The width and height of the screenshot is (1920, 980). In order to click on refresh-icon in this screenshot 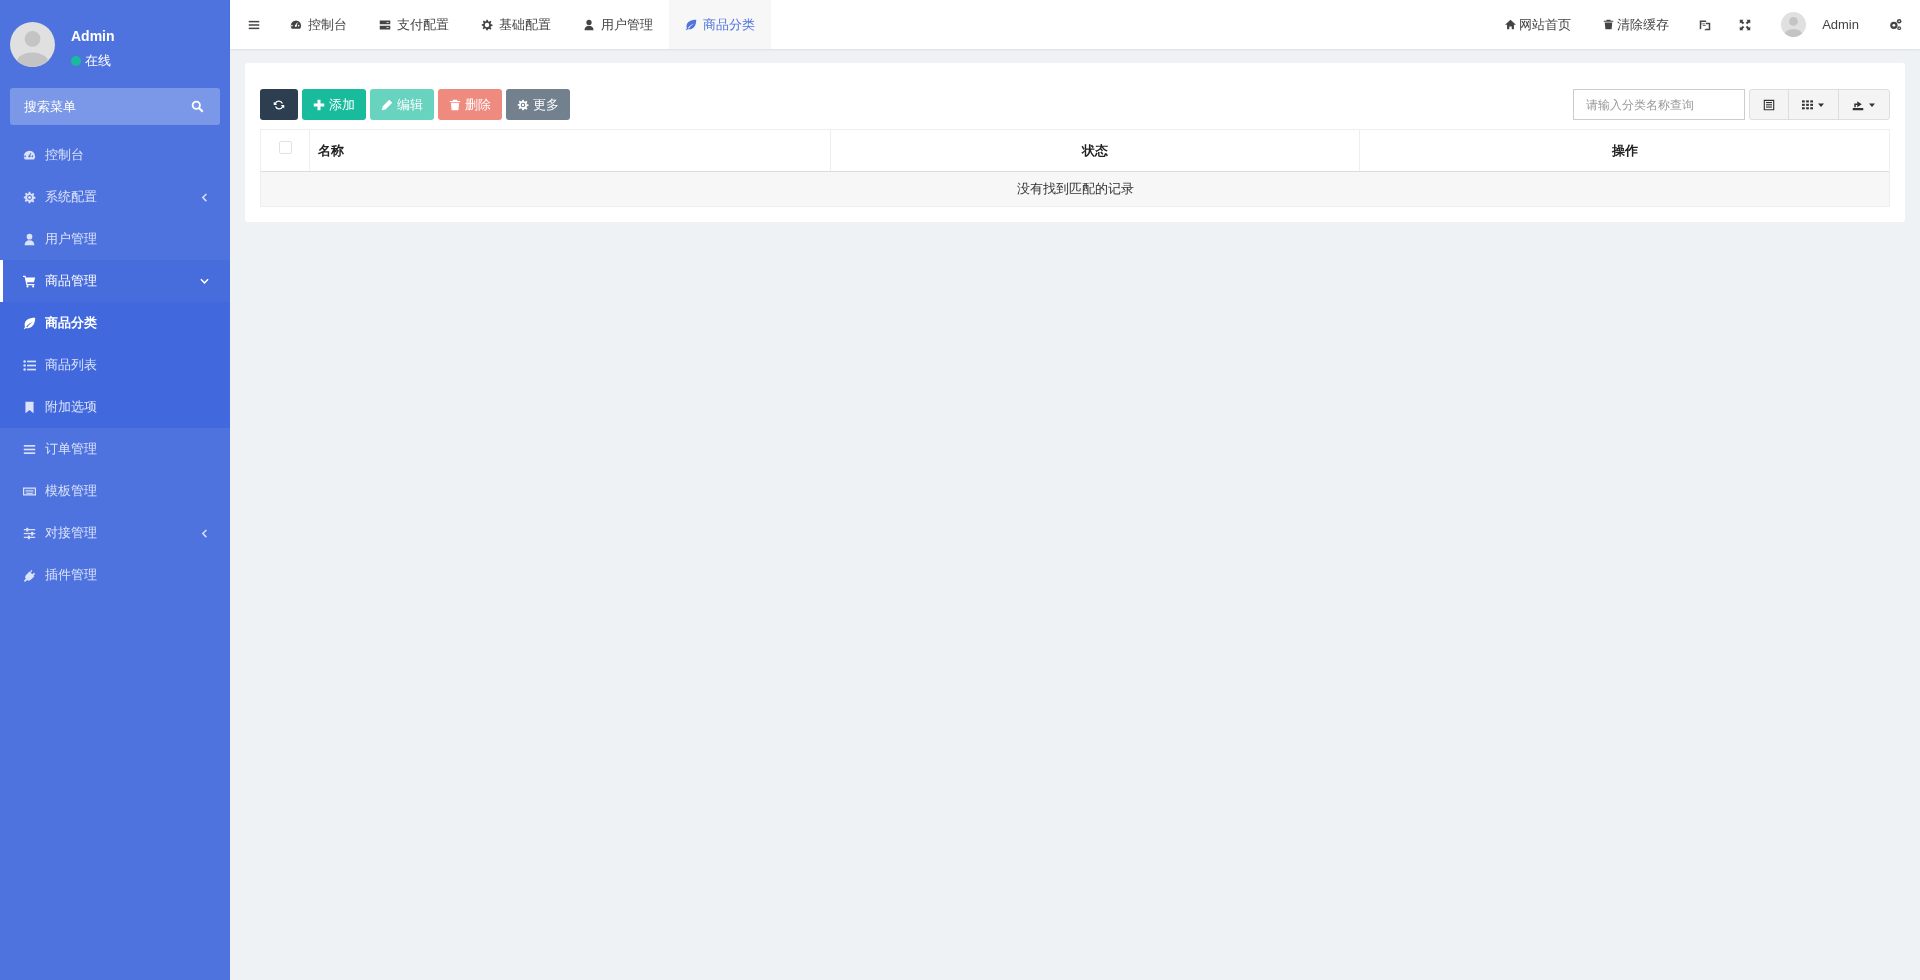, I will do `click(279, 104)`.